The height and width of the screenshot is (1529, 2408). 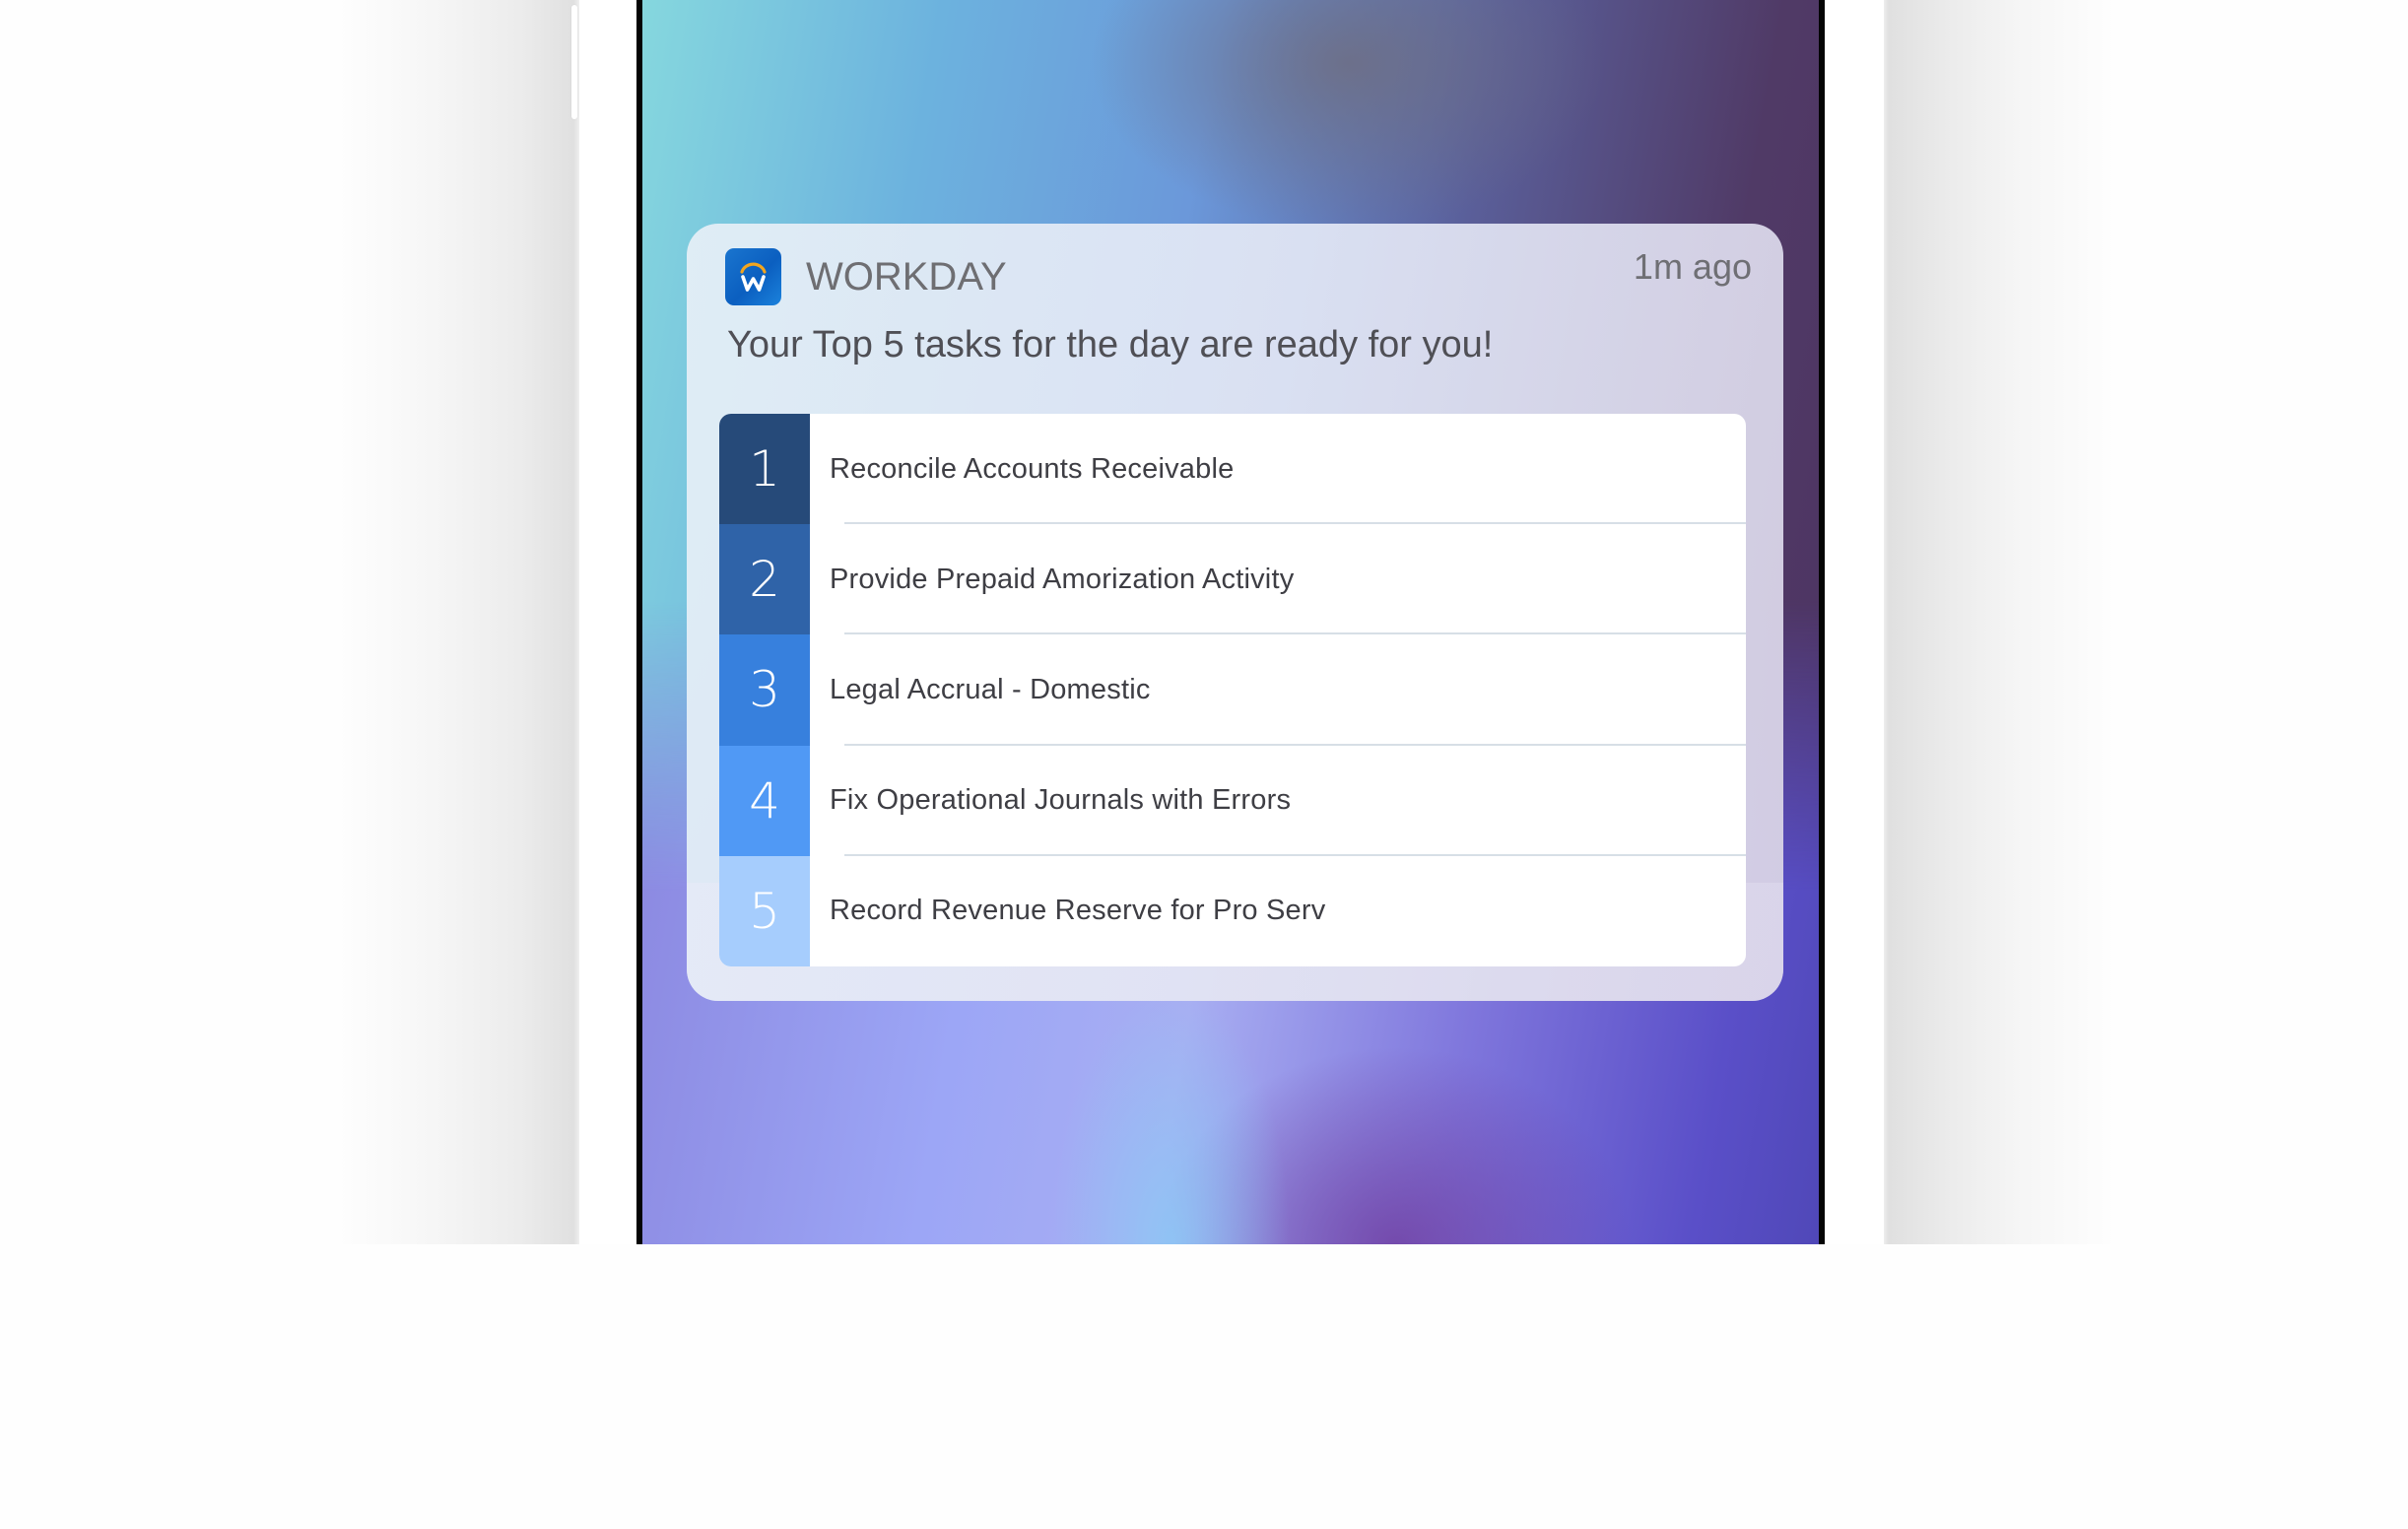 What do you see at coordinates (764, 470) in the screenshot?
I see `task-number-badge: 1` at bounding box center [764, 470].